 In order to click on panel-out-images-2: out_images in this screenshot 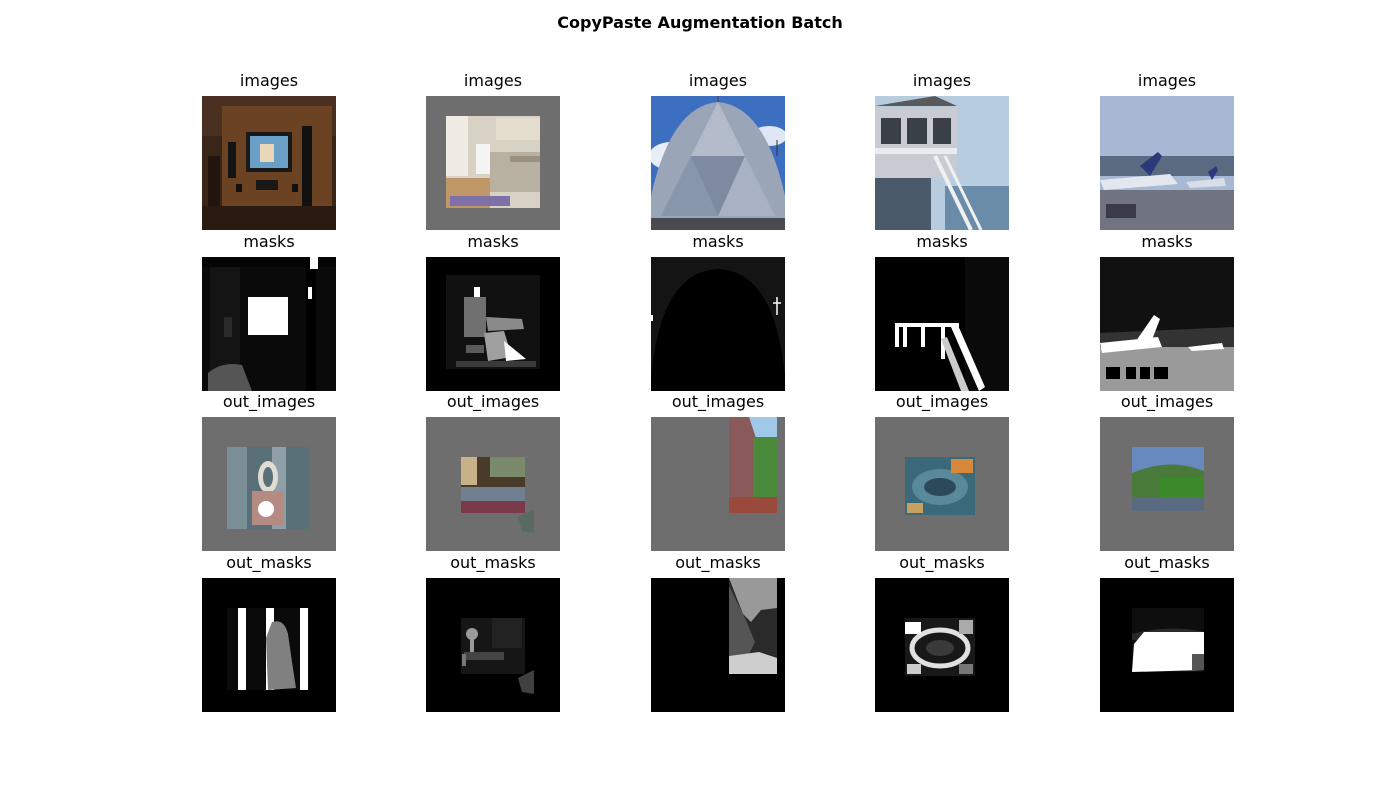, I will do `click(493, 471)`.